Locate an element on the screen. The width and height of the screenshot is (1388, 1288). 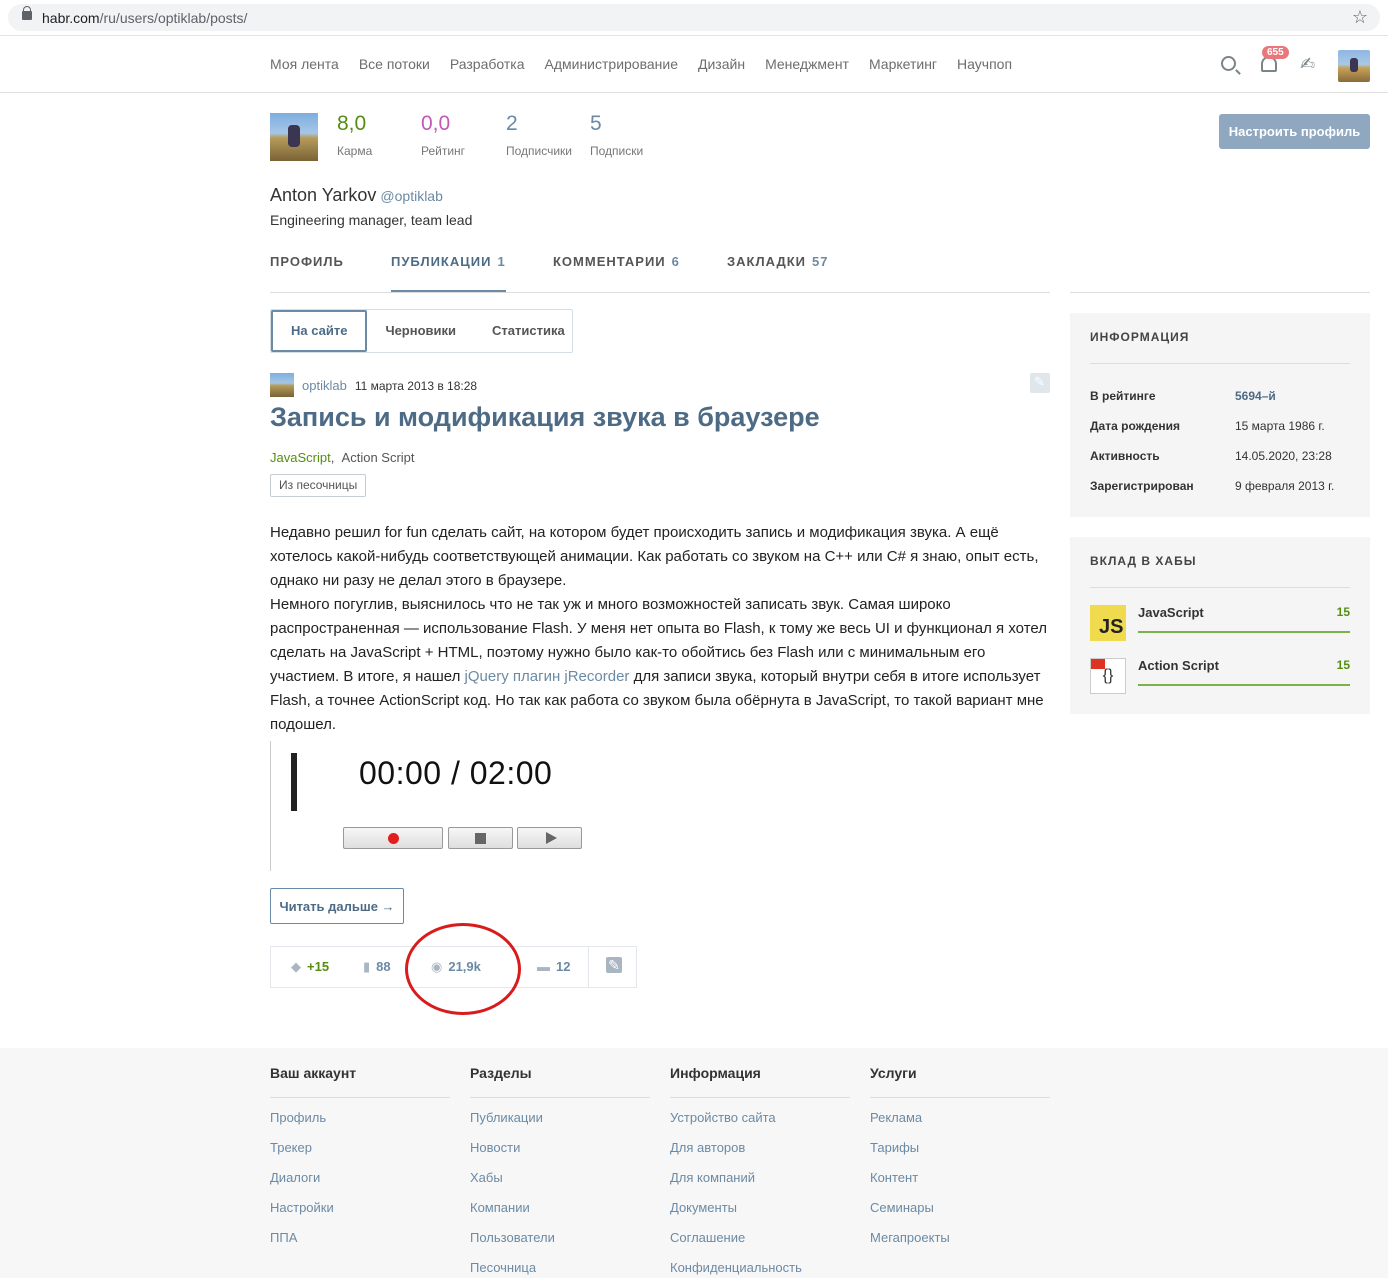
footer-link: Мегапроекты is located at coordinates (960, 1243).